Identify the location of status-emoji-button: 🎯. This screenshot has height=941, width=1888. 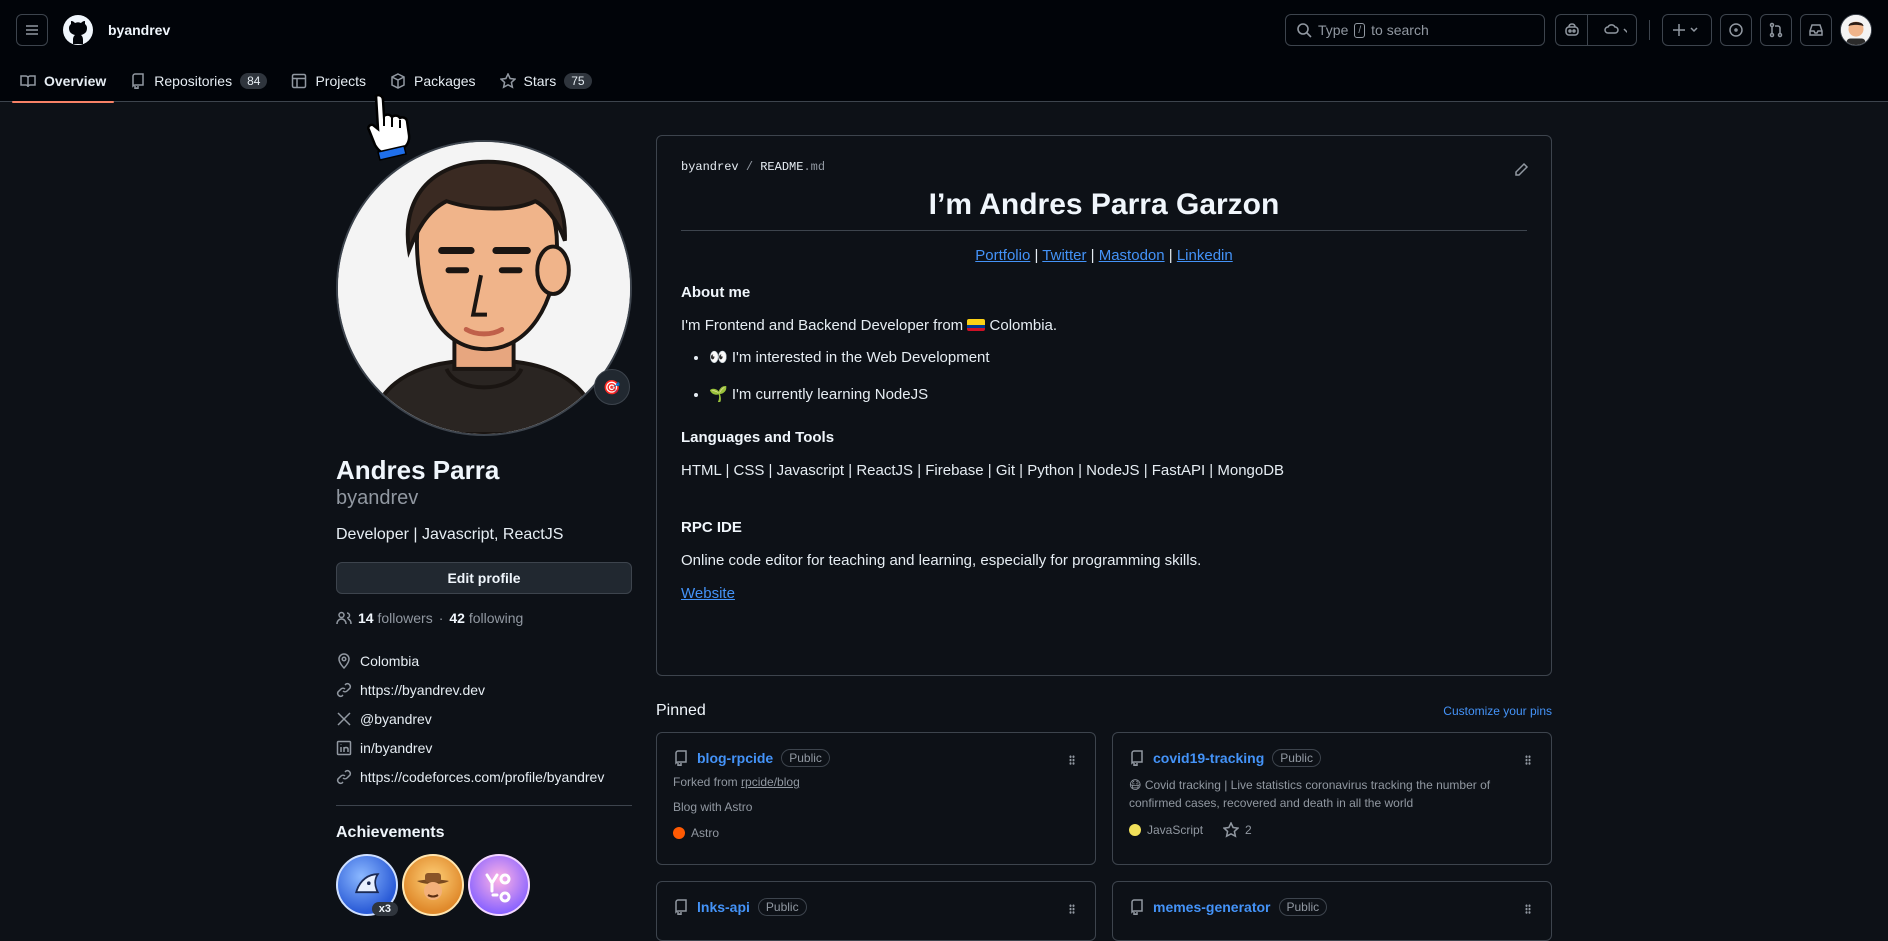
(612, 387).